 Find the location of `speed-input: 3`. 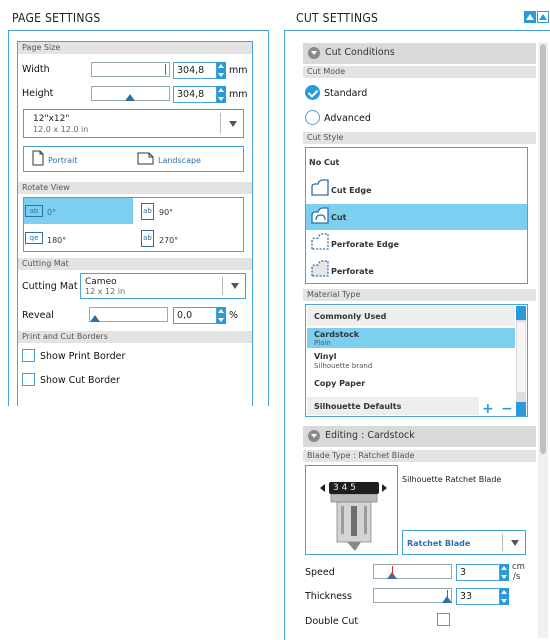

speed-input: 3 is located at coordinates (478, 572).